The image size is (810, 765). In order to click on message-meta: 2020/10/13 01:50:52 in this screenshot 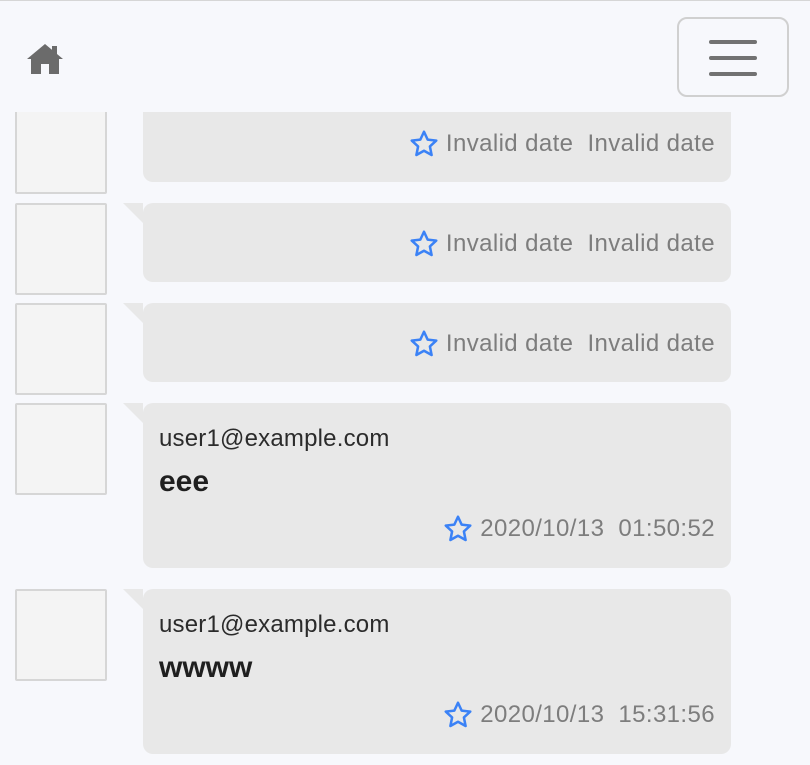, I will do `click(578, 529)`.